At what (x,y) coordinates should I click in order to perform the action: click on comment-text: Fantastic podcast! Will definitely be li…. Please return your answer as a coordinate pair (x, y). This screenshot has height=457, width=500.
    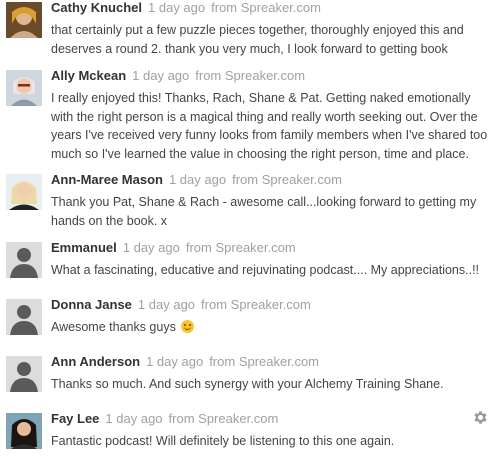
    Looking at the image, I should click on (223, 441).